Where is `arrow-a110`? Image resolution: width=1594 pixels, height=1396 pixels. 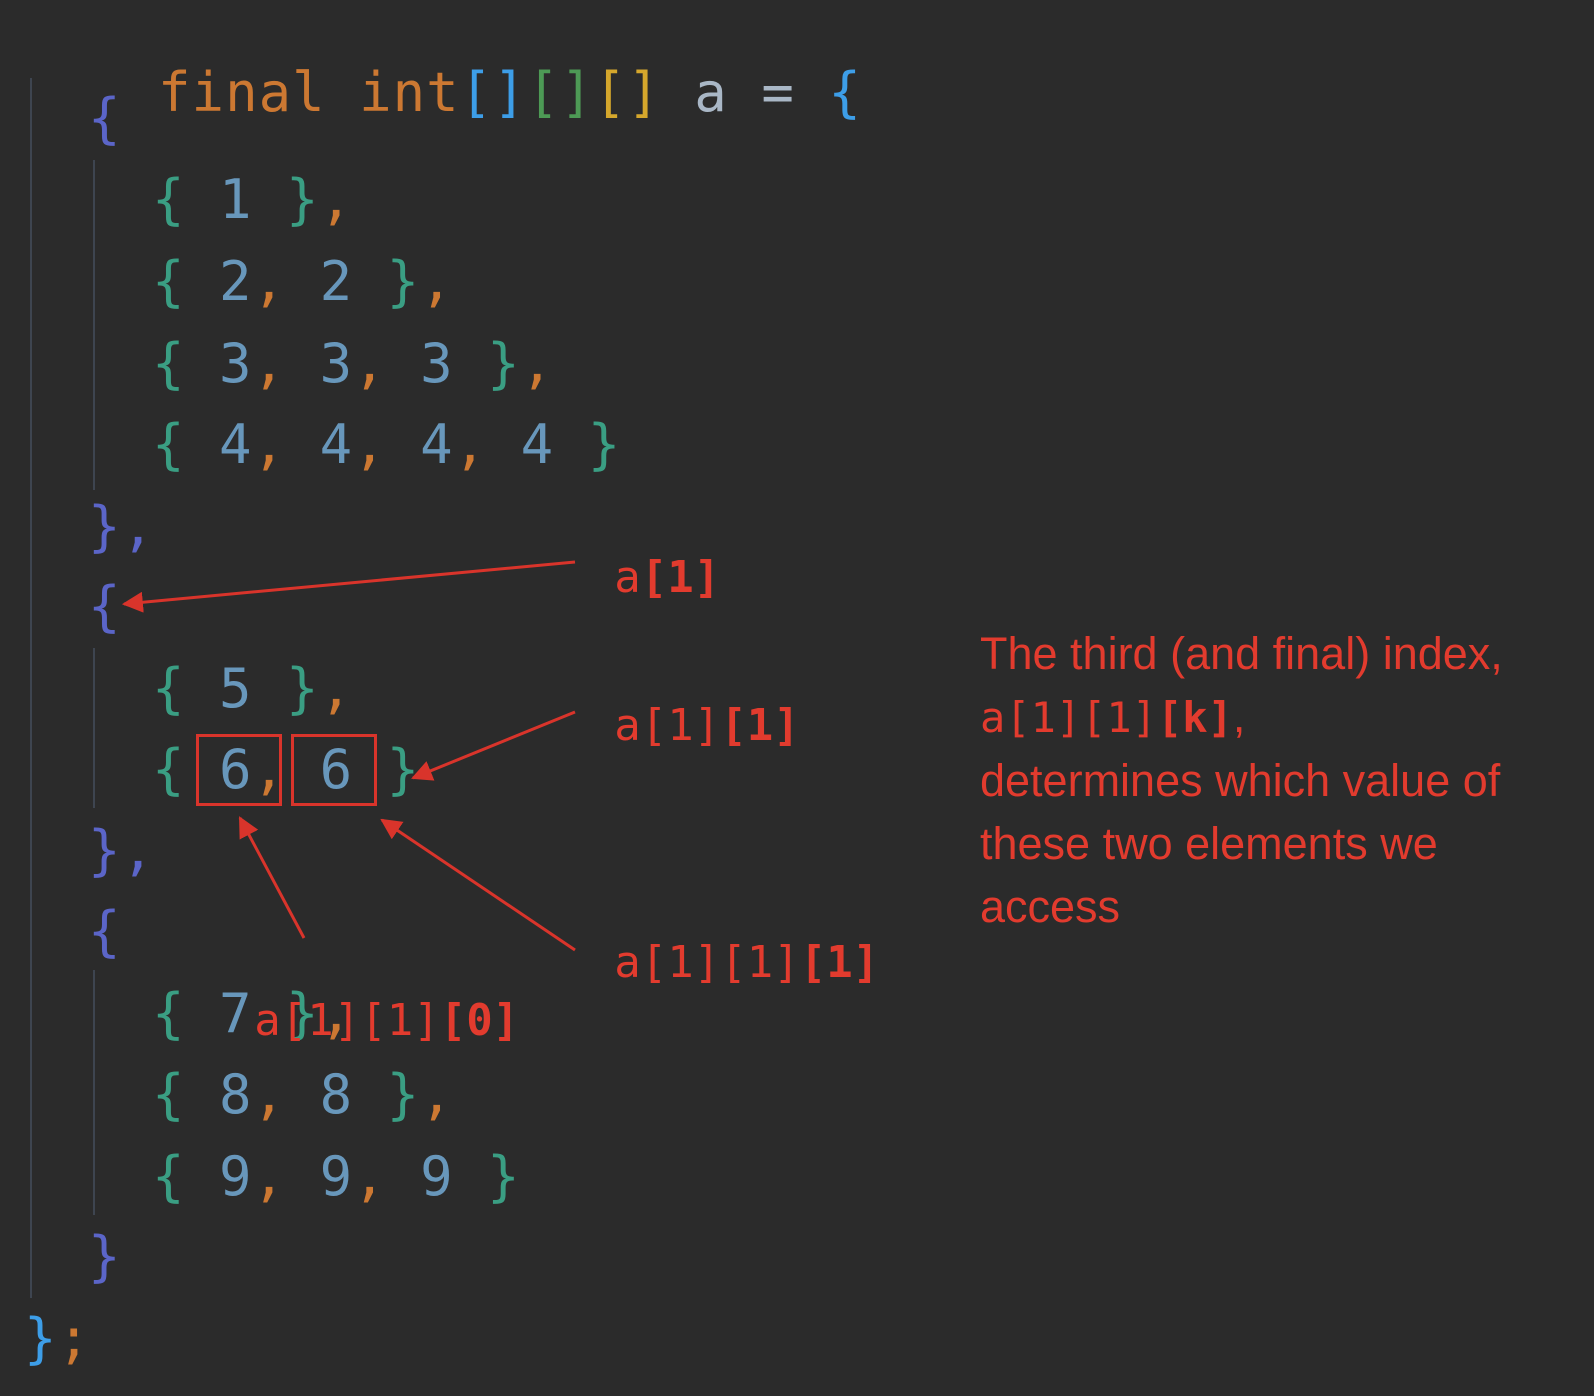 arrow-a110 is located at coordinates (272, 877).